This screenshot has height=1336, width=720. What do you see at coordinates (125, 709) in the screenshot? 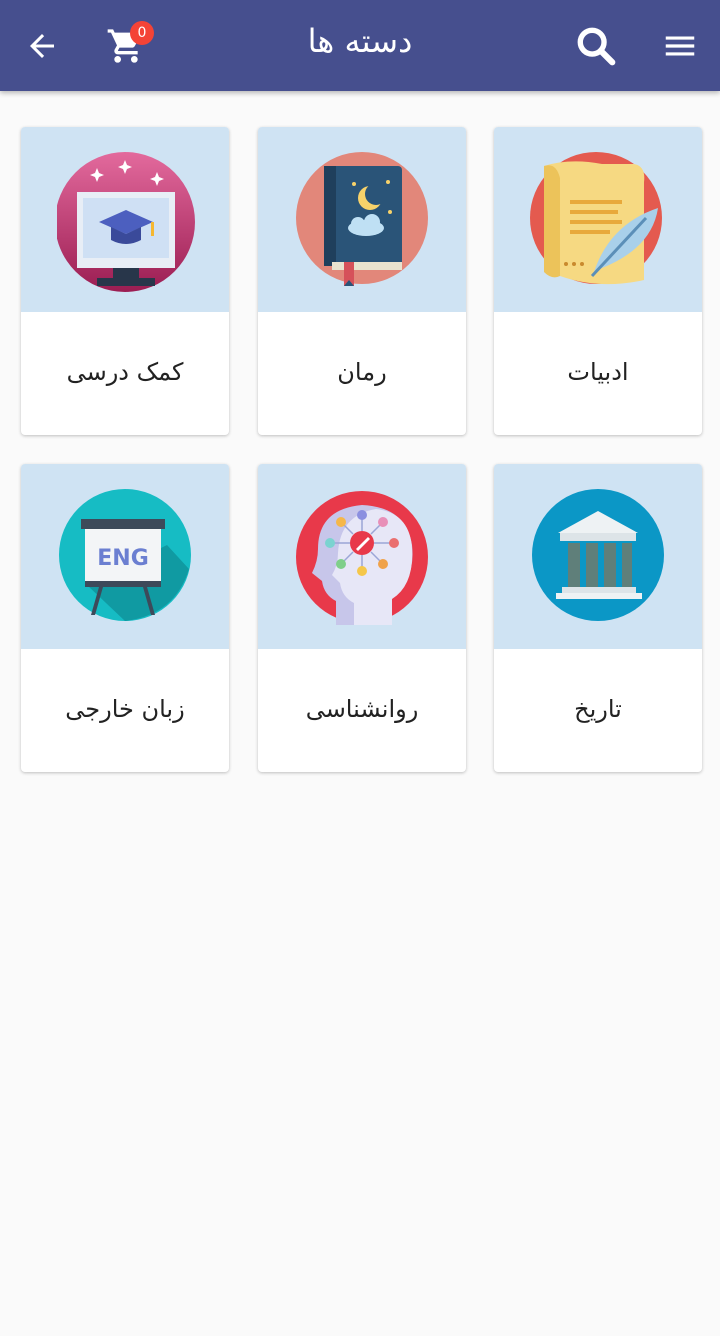
I see `category-label: زبان خارجی` at bounding box center [125, 709].